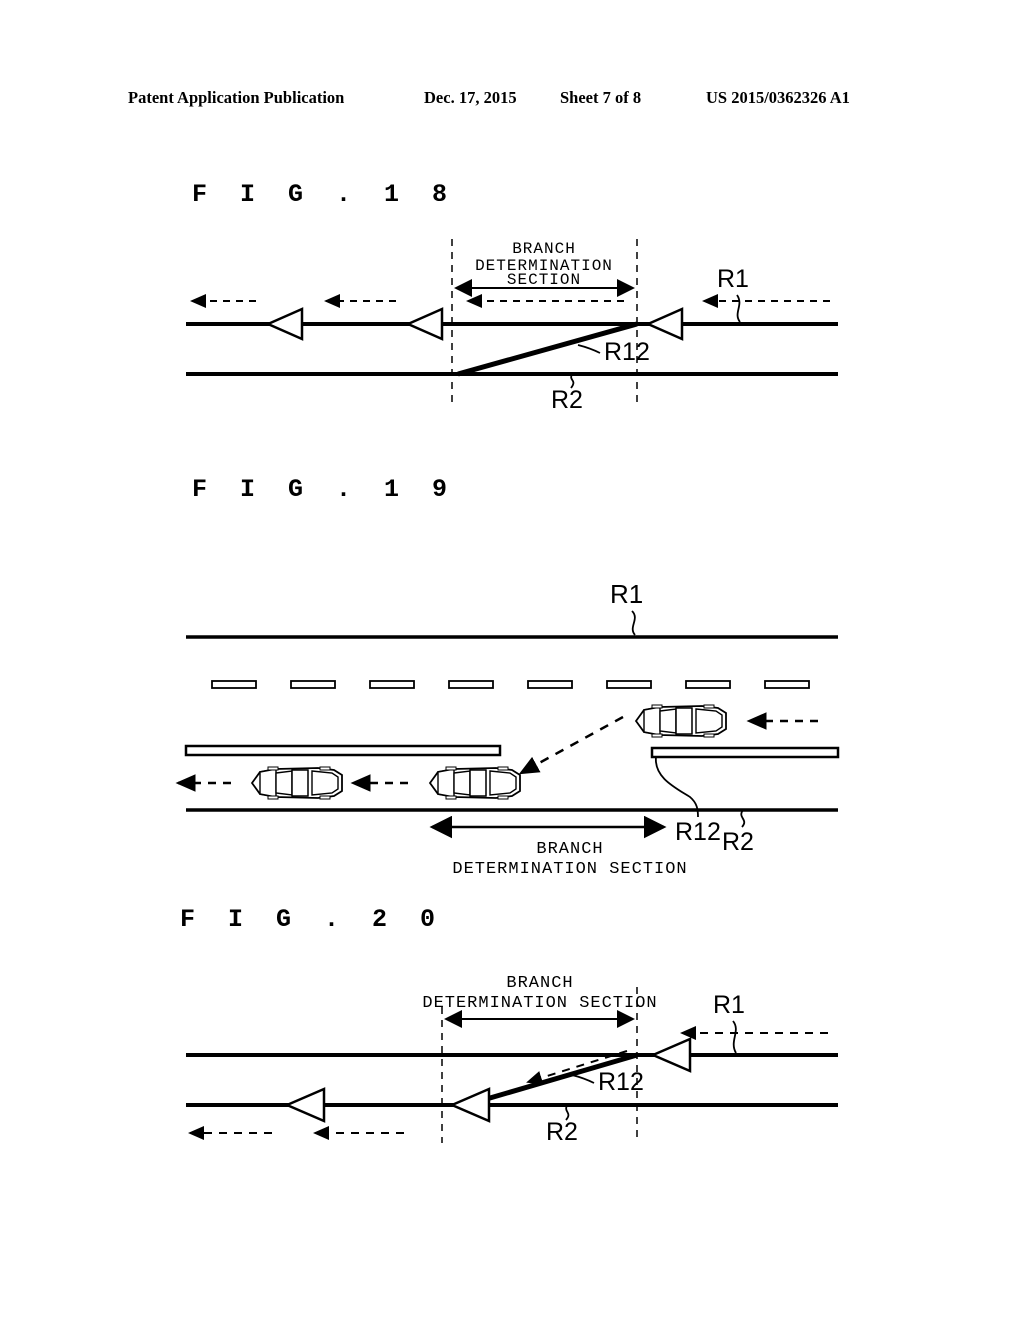 Image resolution: width=1024 pixels, height=1320 pixels. What do you see at coordinates (236, 97) in the screenshot?
I see `header-publication: Patent Application Publication` at bounding box center [236, 97].